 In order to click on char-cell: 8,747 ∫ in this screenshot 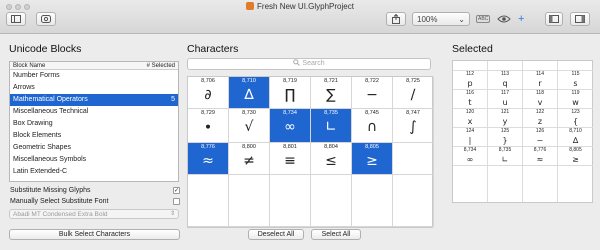, I will do `click(413, 126)`.